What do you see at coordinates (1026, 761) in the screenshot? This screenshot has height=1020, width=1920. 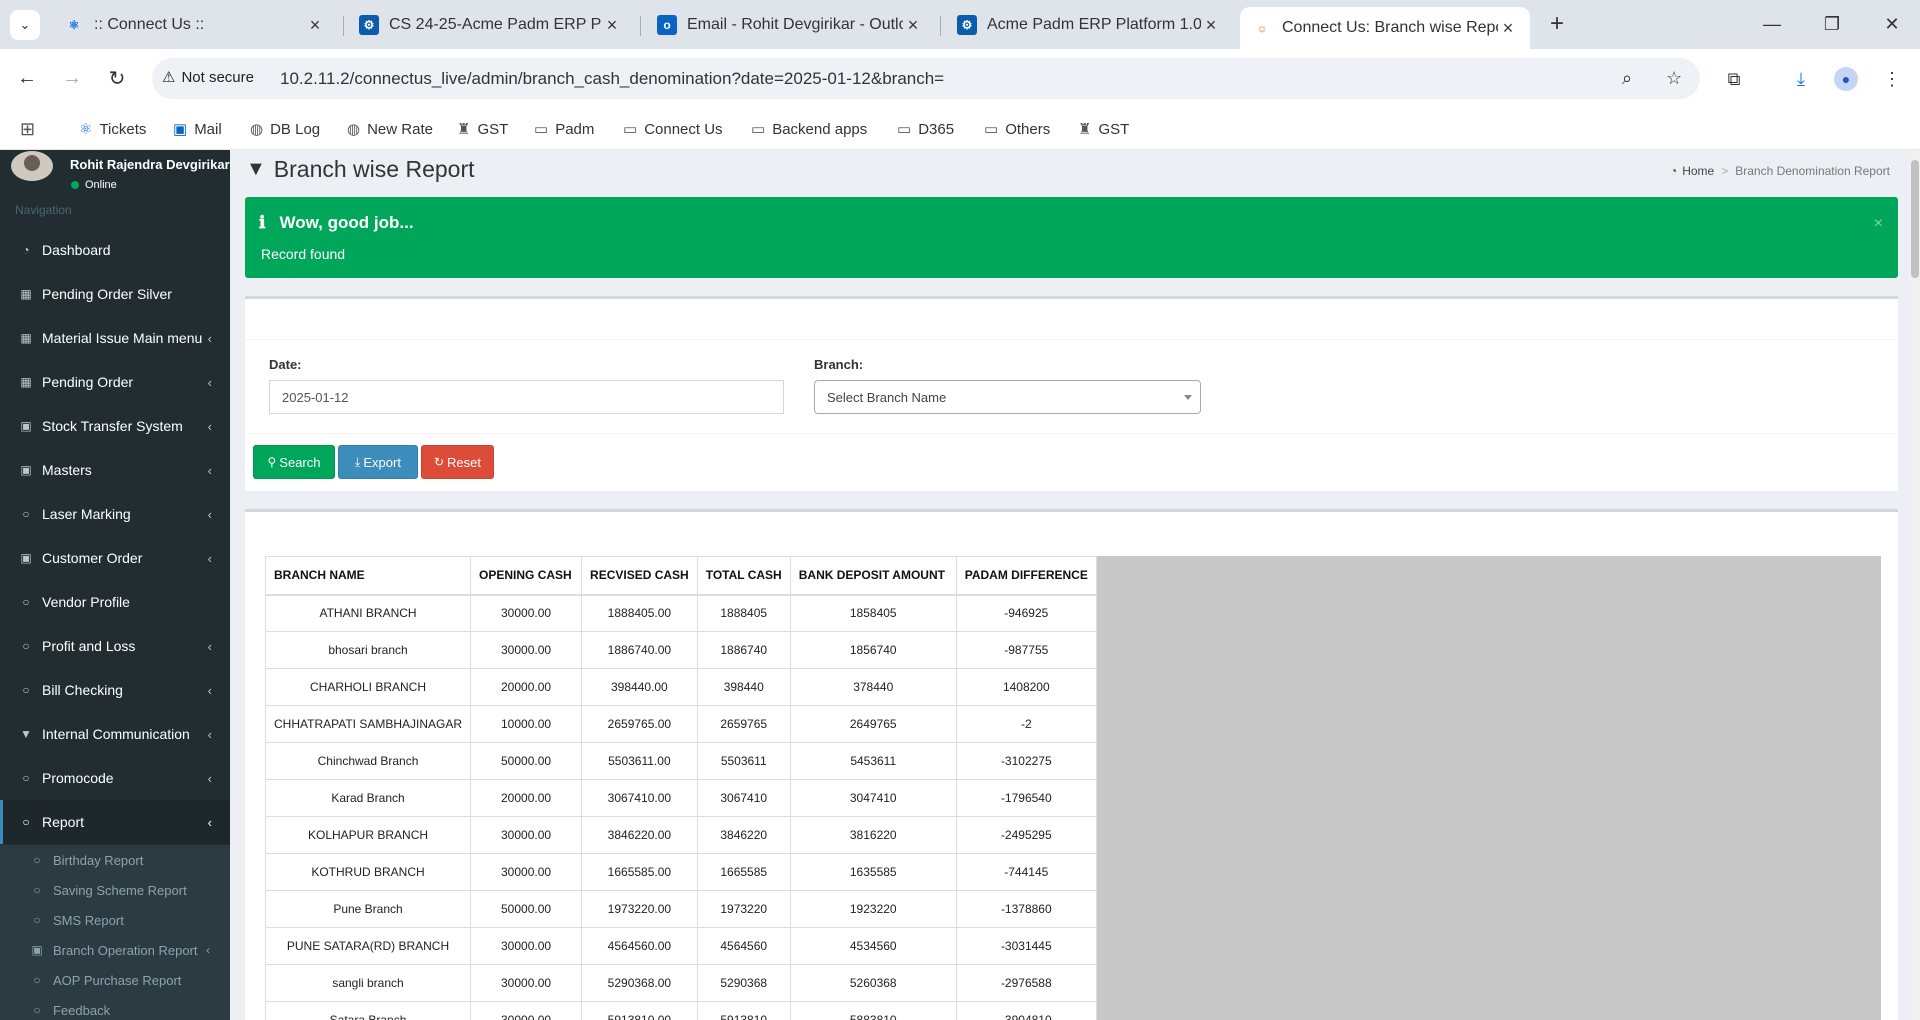 I see `table-cell: -3102275` at bounding box center [1026, 761].